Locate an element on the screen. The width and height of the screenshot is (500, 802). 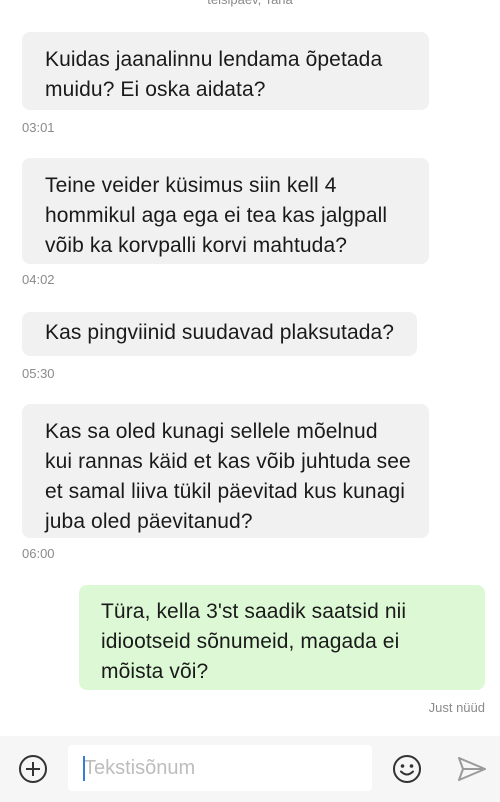
message-bubble-incoming: Kas pingviinid suudavad plaksutada? is located at coordinates (219, 334).